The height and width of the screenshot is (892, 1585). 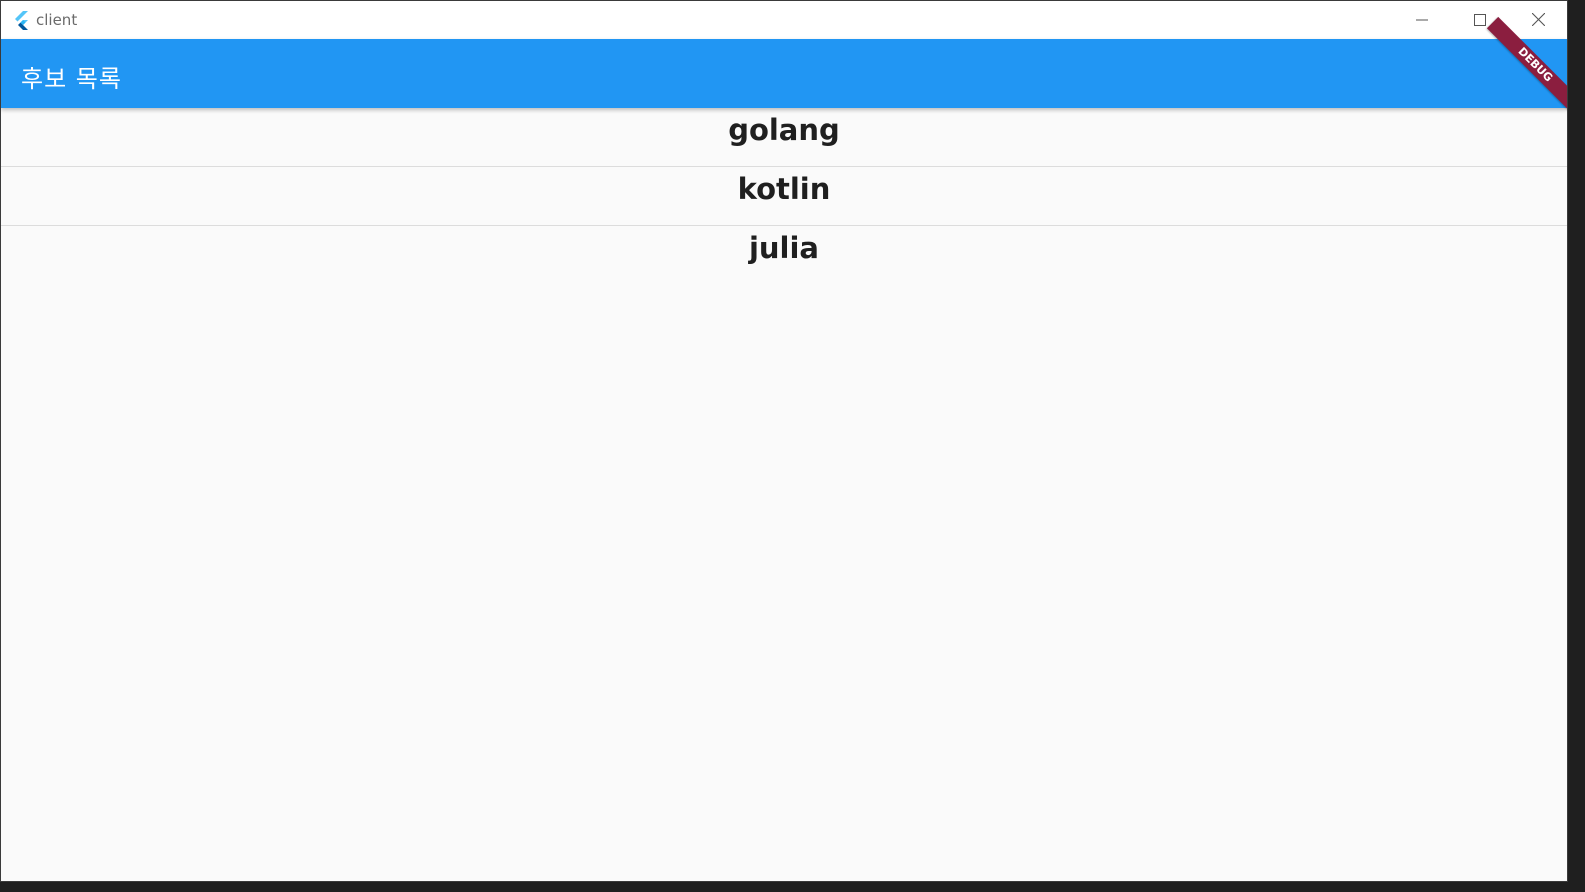 I want to click on list-item: julia, so click(x=784, y=255).